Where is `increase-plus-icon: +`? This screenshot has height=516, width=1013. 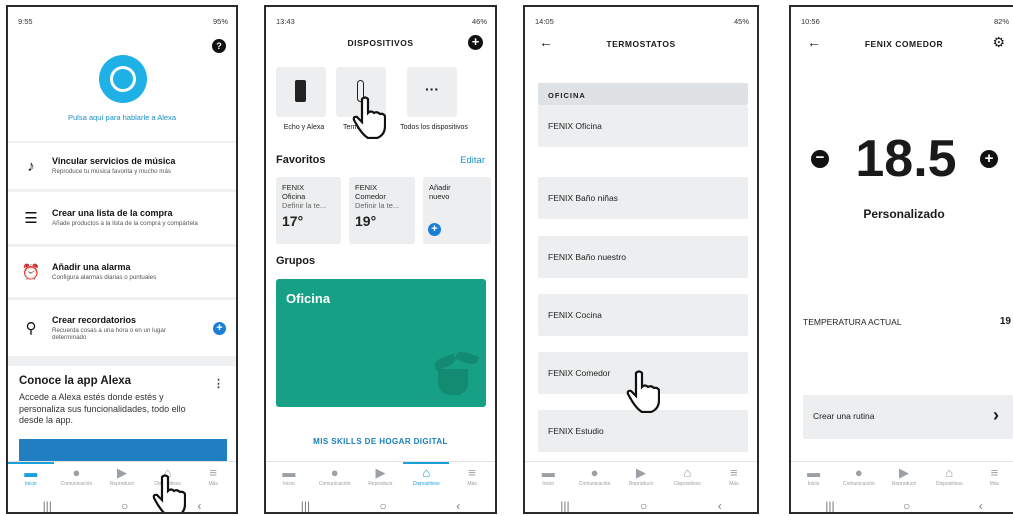
increase-plus-icon: + is located at coordinates (989, 159).